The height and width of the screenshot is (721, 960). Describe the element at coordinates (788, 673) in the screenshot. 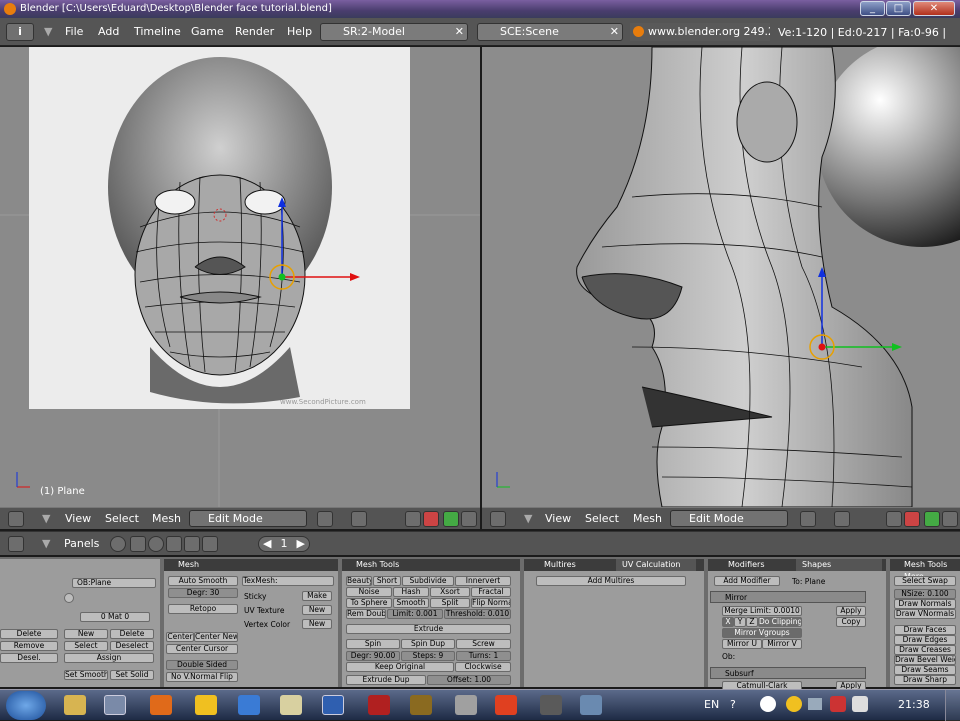

I see `subsurf-modifier-header: Subsurf` at that location.